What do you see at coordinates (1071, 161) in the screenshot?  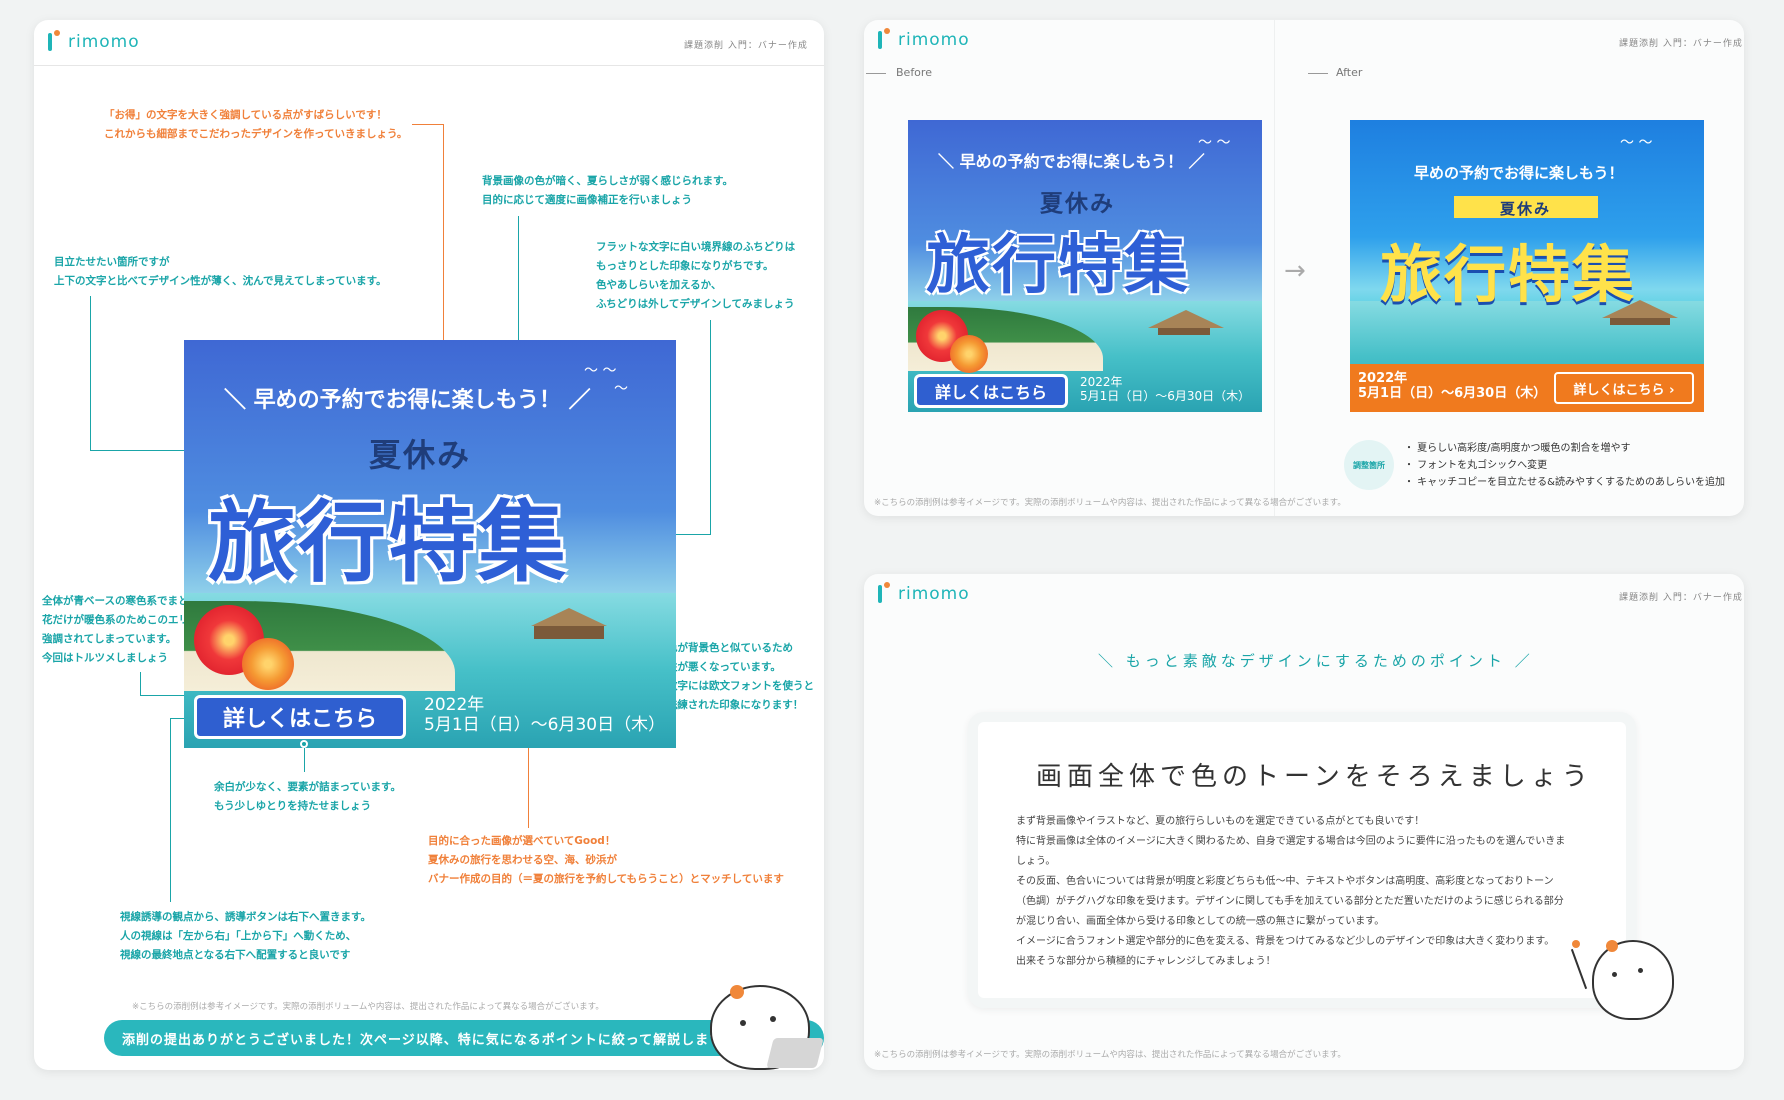 I see `before-tagline: ＼ 早めの予約でお得に楽しもう！ ／` at bounding box center [1071, 161].